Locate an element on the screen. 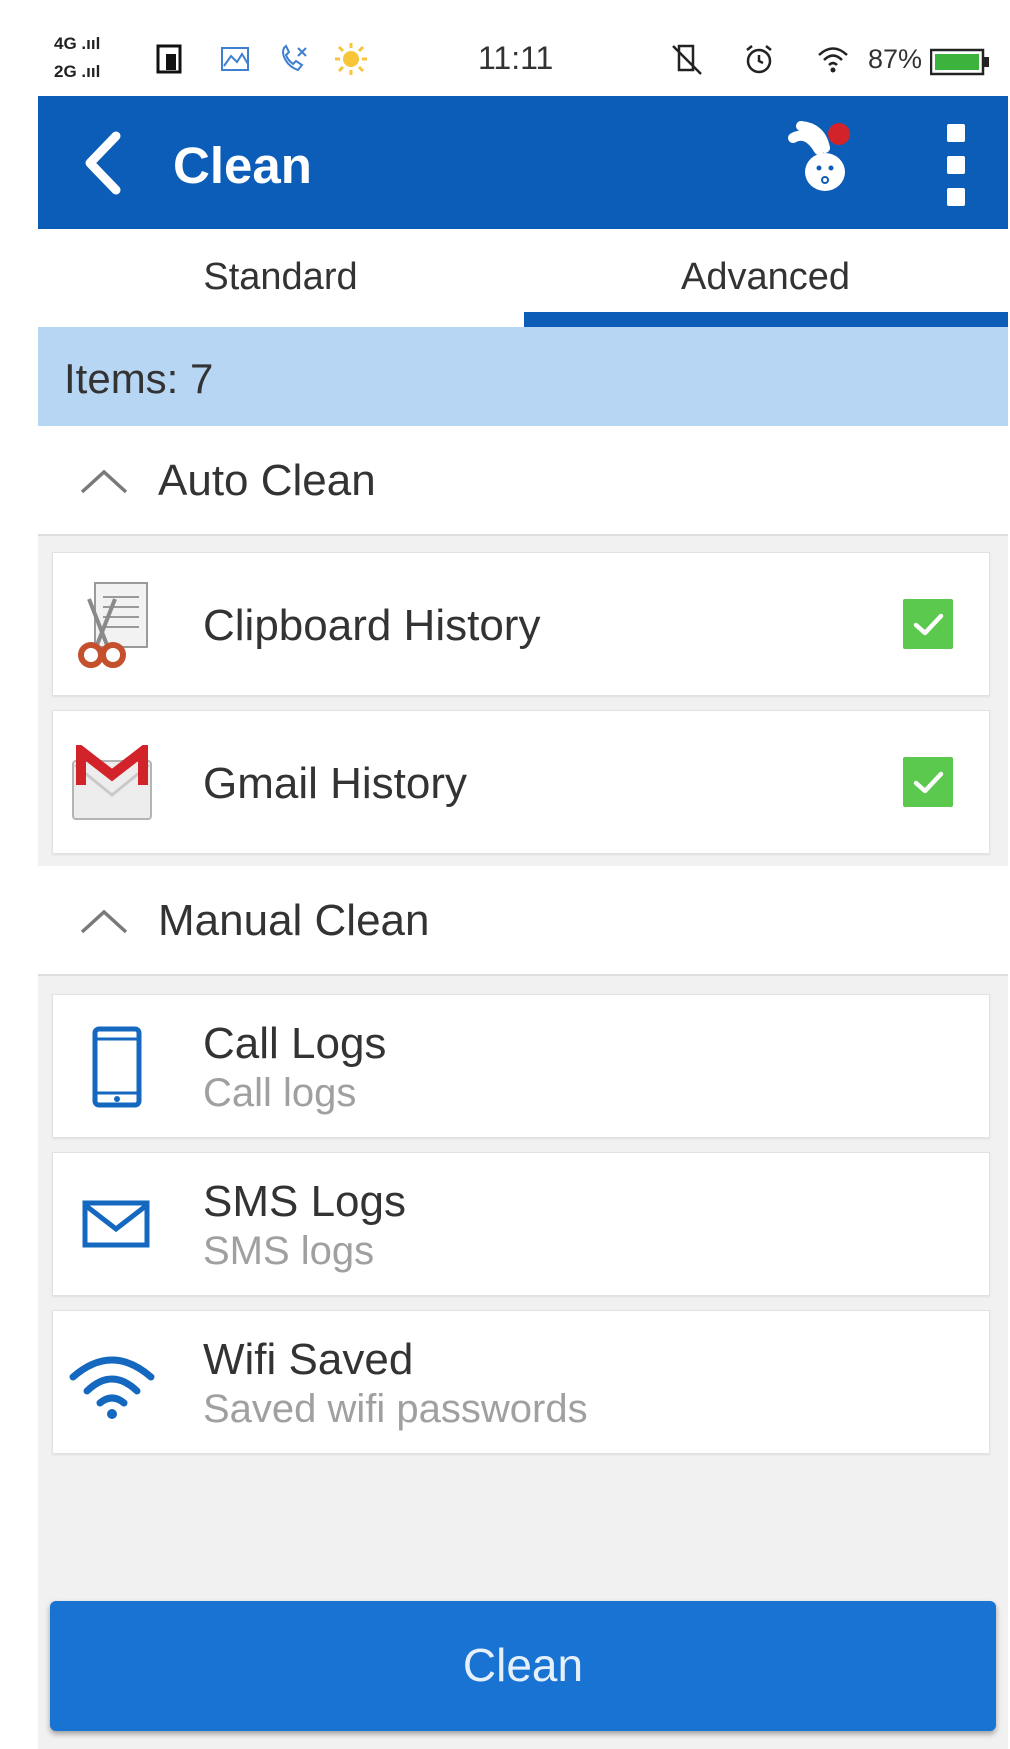 This screenshot has width=1010, height=1749. item-title: Wifi Saved is located at coordinates (308, 1359).